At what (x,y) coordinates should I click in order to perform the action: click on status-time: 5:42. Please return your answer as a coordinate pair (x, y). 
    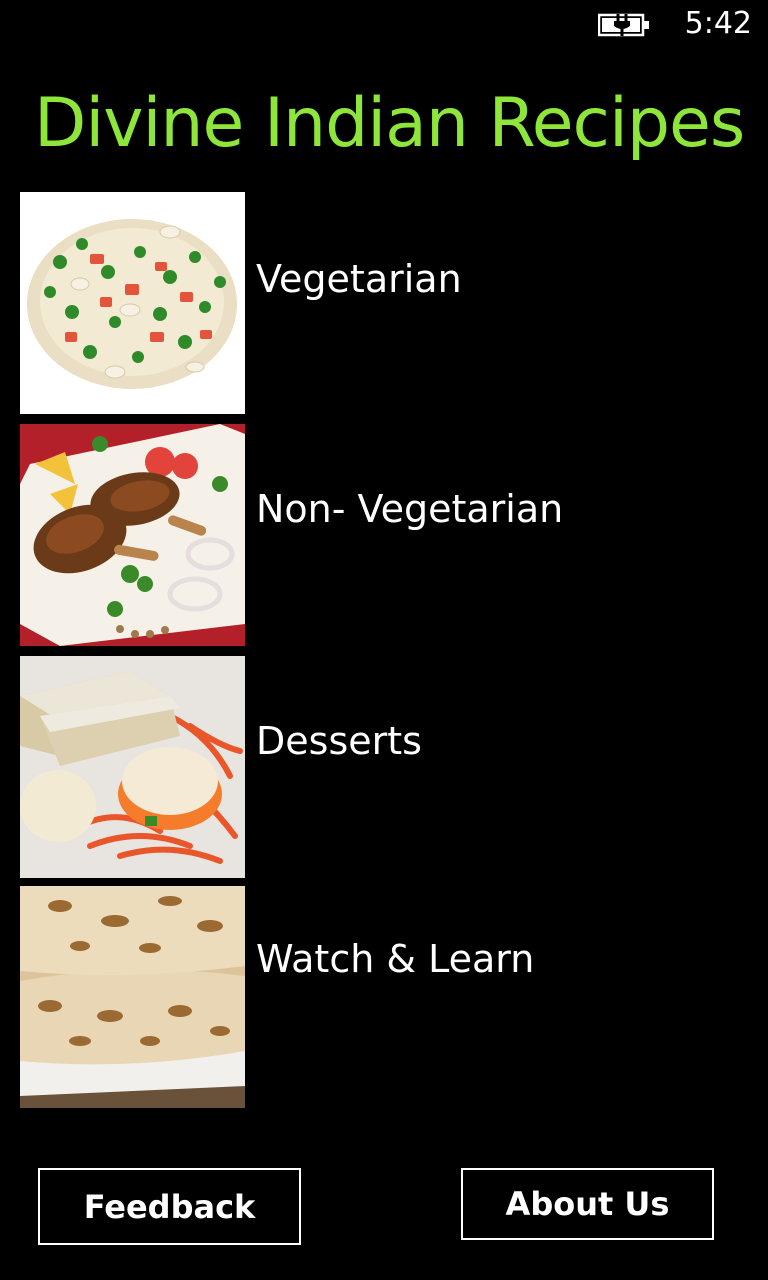
    Looking at the image, I should click on (718, 23).